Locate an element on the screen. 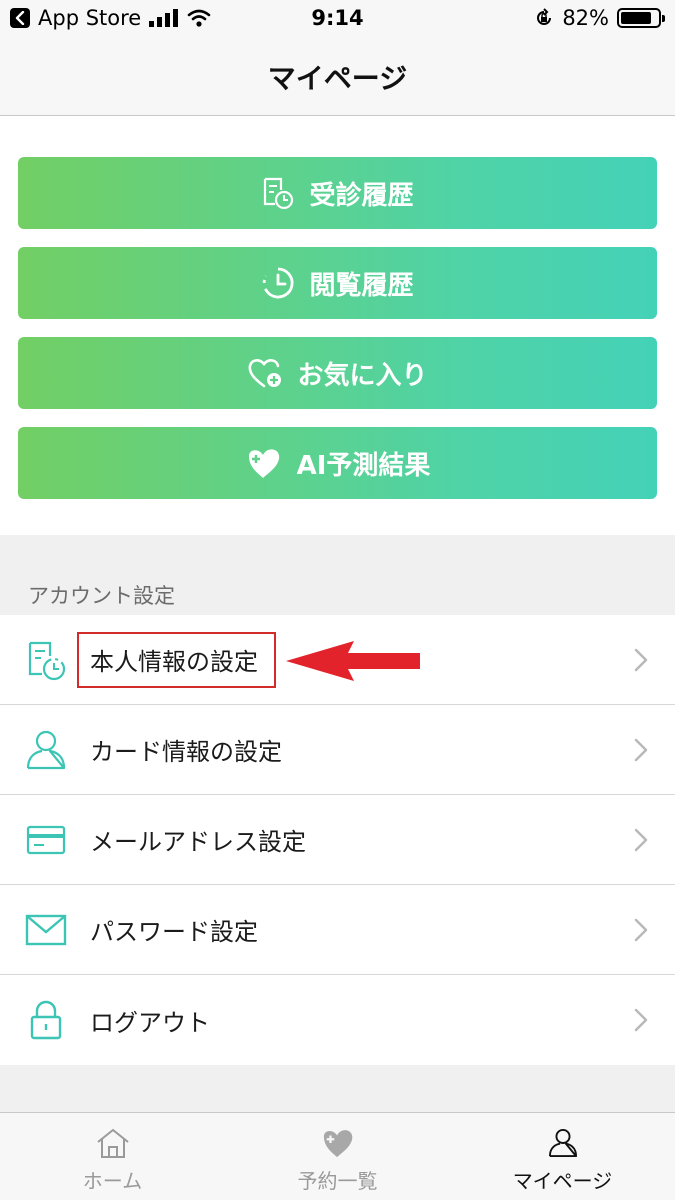 The width and height of the screenshot is (675, 1200). annotation-arrow-icon is located at coordinates (353, 661).